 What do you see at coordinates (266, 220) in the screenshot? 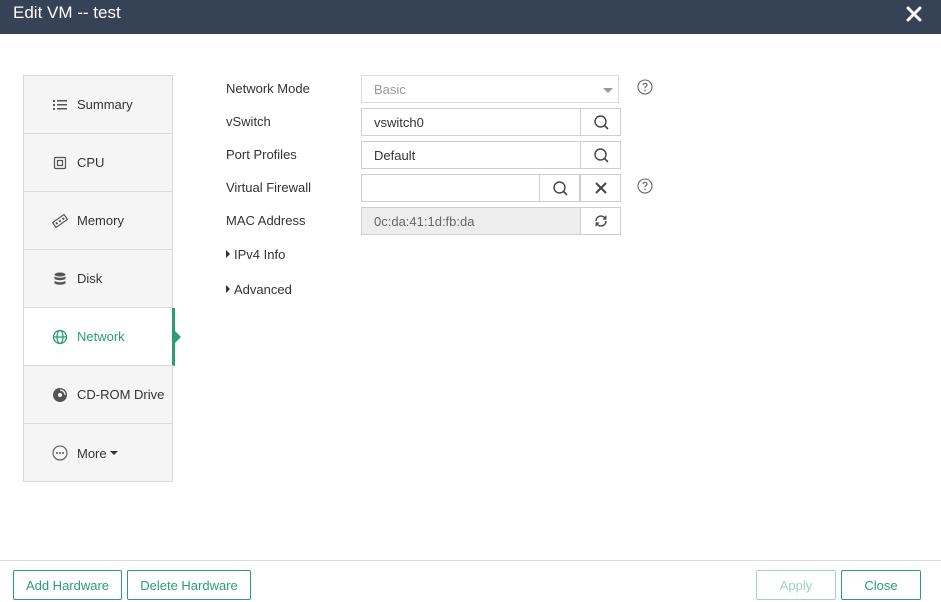
I see `mac-address-label: MAC Address` at bounding box center [266, 220].